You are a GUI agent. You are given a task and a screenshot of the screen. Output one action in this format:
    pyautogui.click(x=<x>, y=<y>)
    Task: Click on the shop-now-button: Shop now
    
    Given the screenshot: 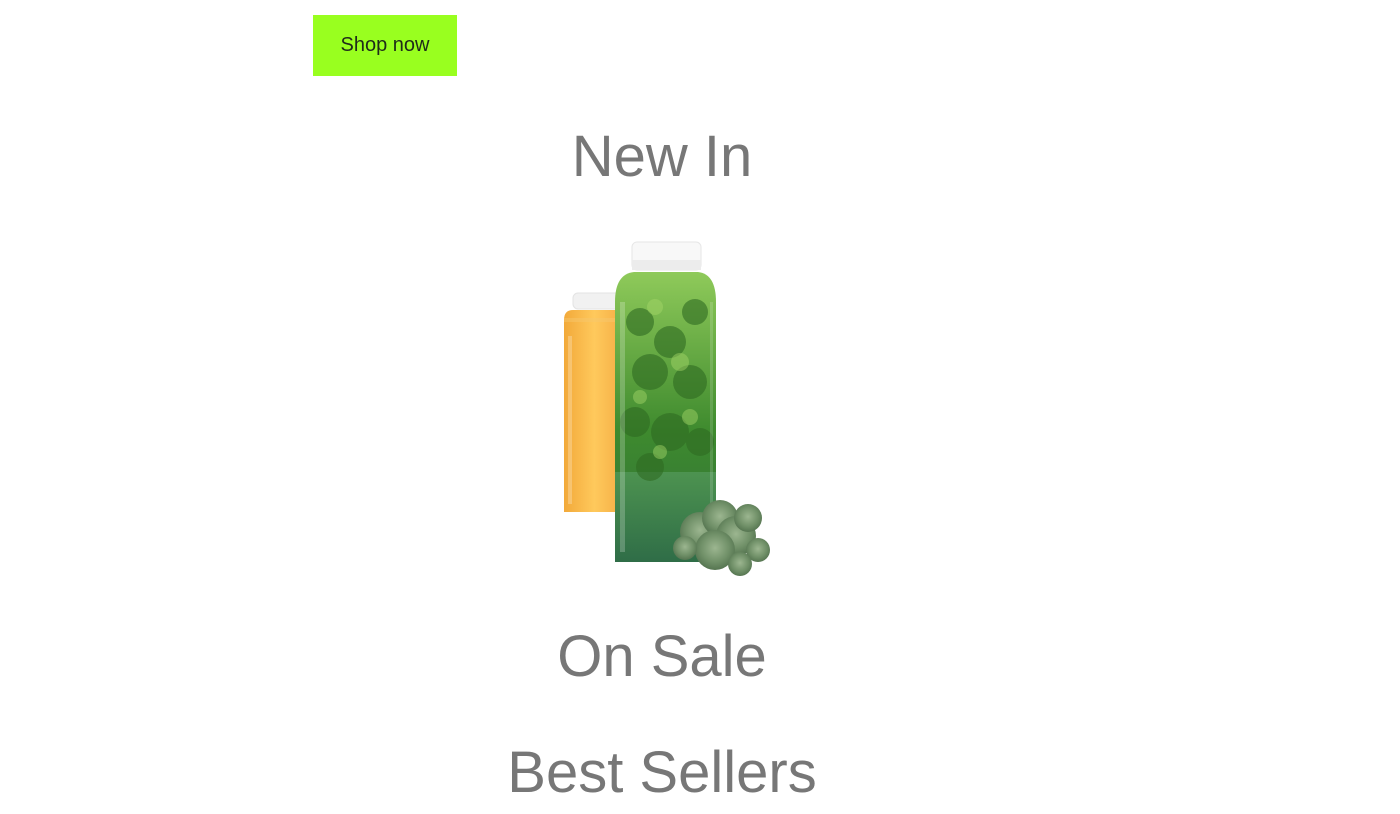 What is the action you would take?
    pyautogui.click(x=385, y=45)
    